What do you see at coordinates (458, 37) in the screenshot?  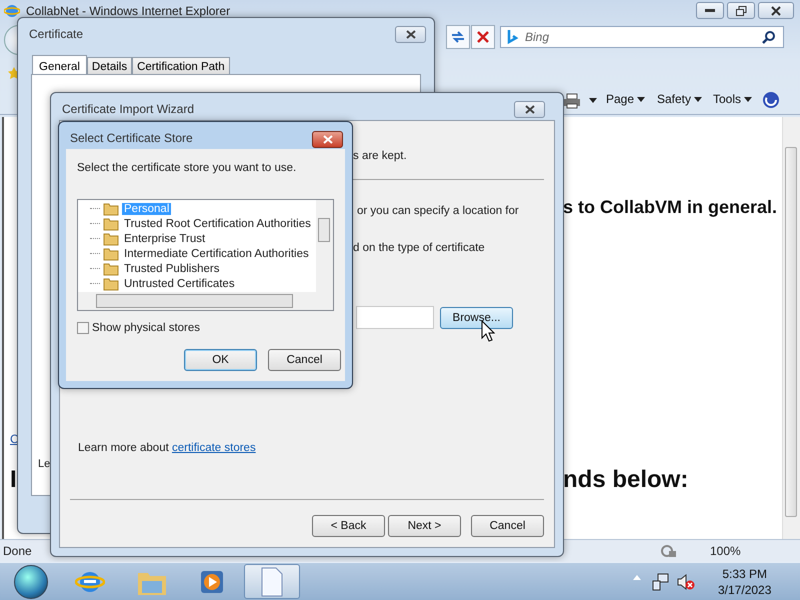 I see `refresh-icon` at bounding box center [458, 37].